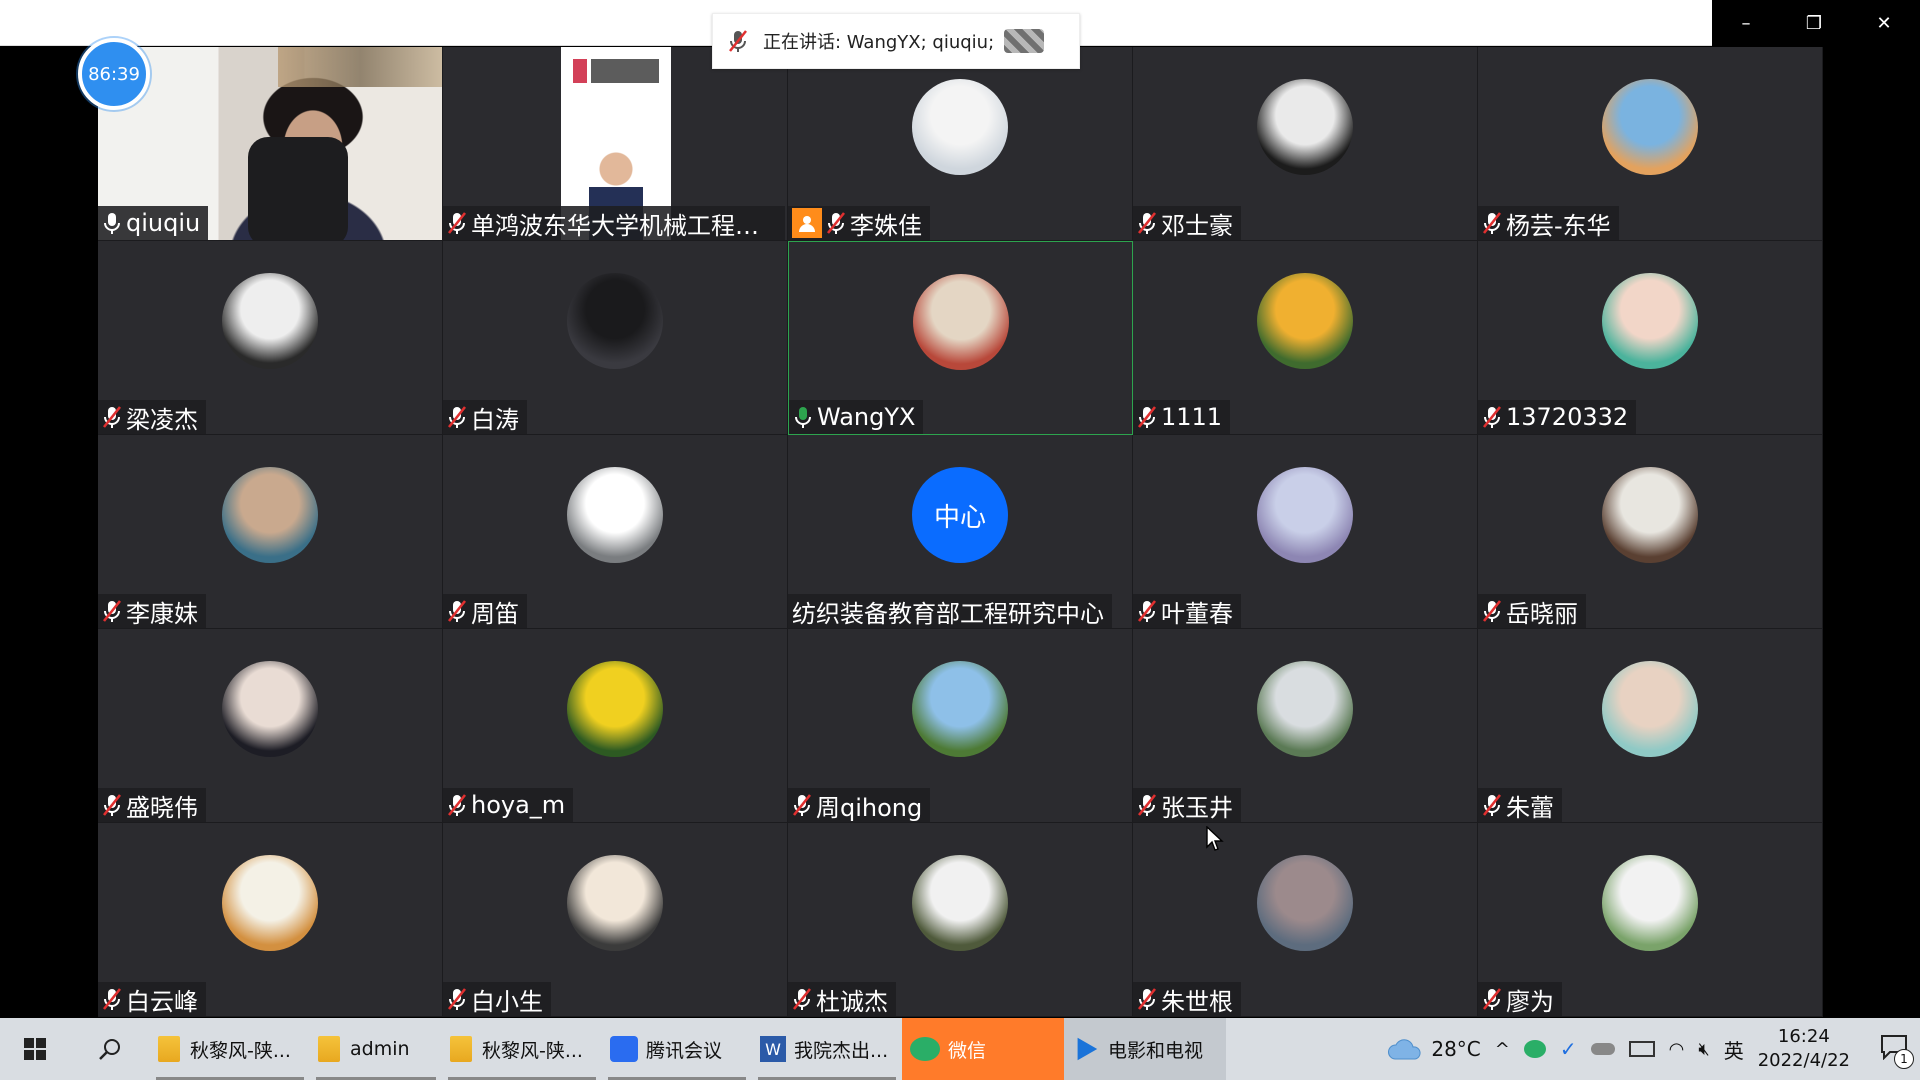 The width and height of the screenshot is (1920, 1080). Describe the element at coordinates (1650, 726) in the screenshot. I see `participant-tile: 朱蕾` at that location.